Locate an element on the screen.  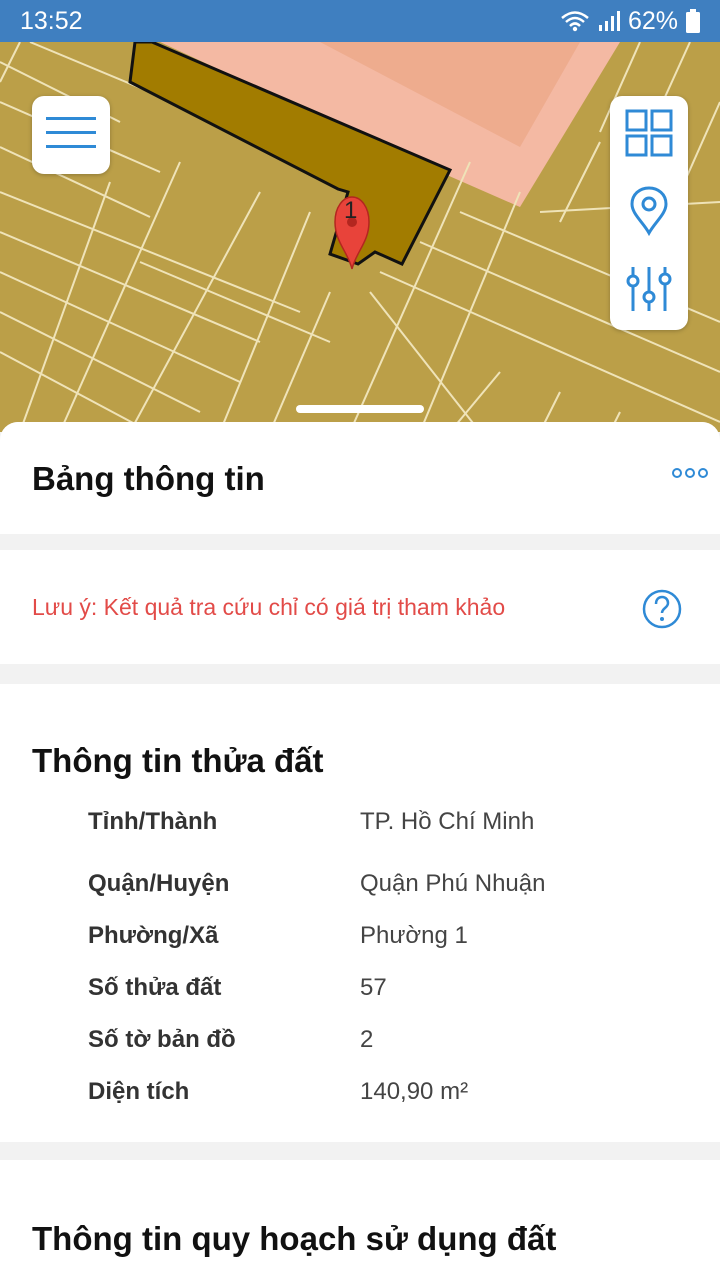
menu-icon is located at coordinates (71, 135).